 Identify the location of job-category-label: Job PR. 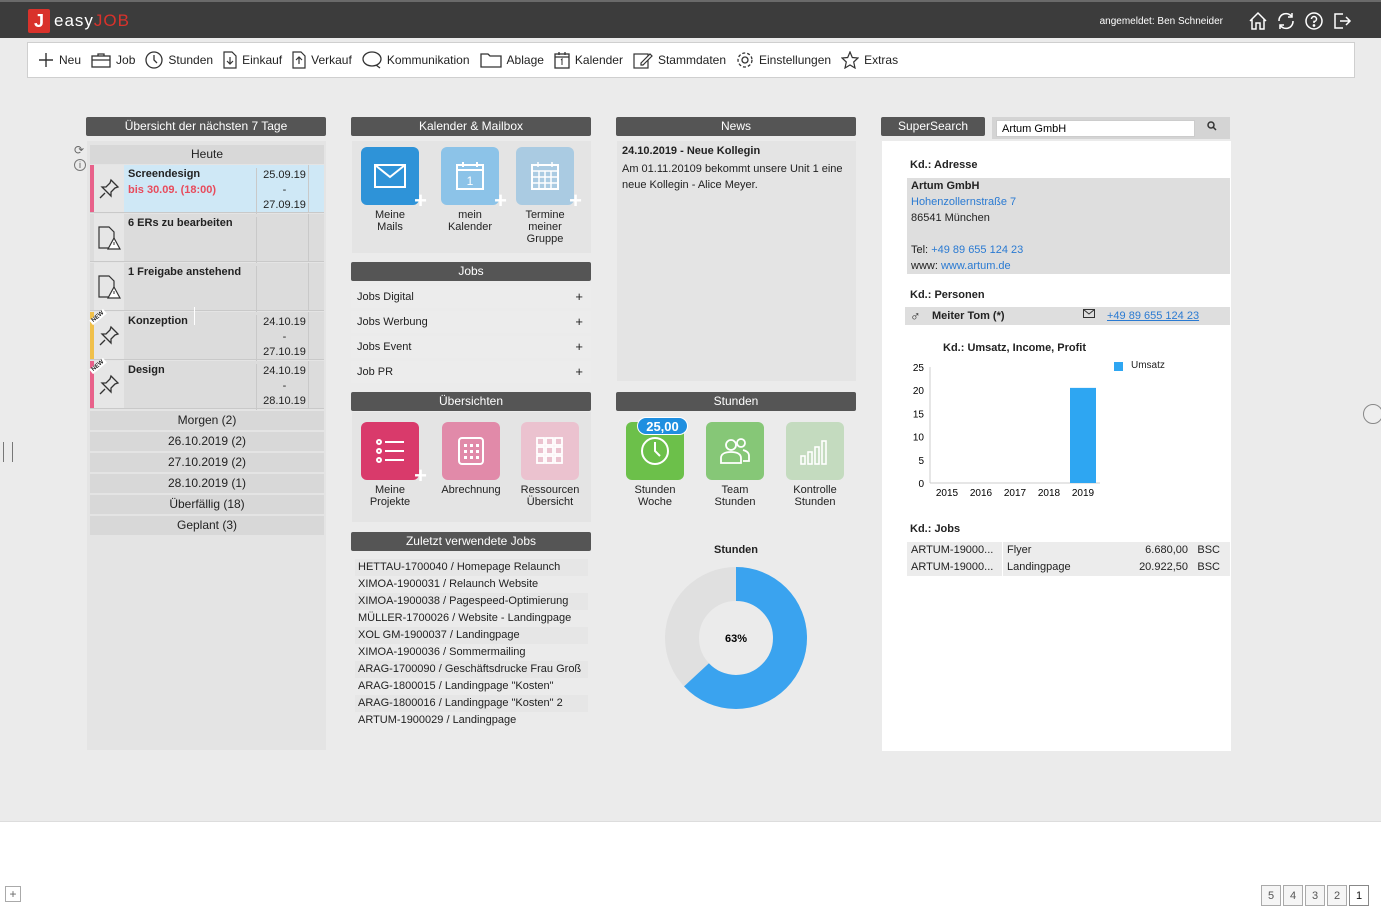
(375, 372).